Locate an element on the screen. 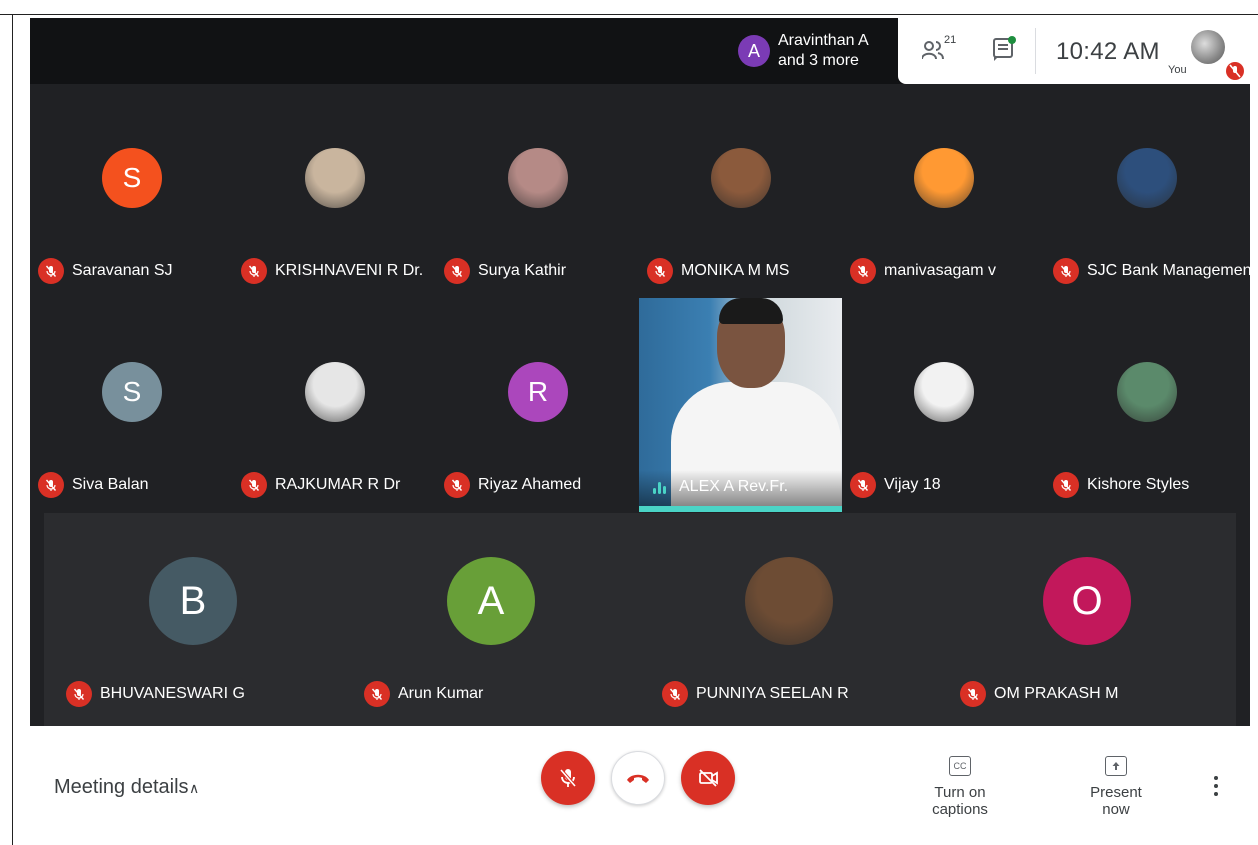  speaker-names: Aravinthan A and 3 more is located at coordinates (823, 51).